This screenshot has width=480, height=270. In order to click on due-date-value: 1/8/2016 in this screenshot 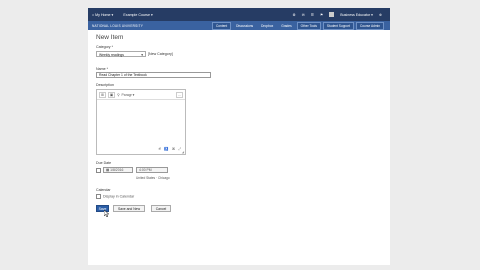, I will do `click(117, 170)`.